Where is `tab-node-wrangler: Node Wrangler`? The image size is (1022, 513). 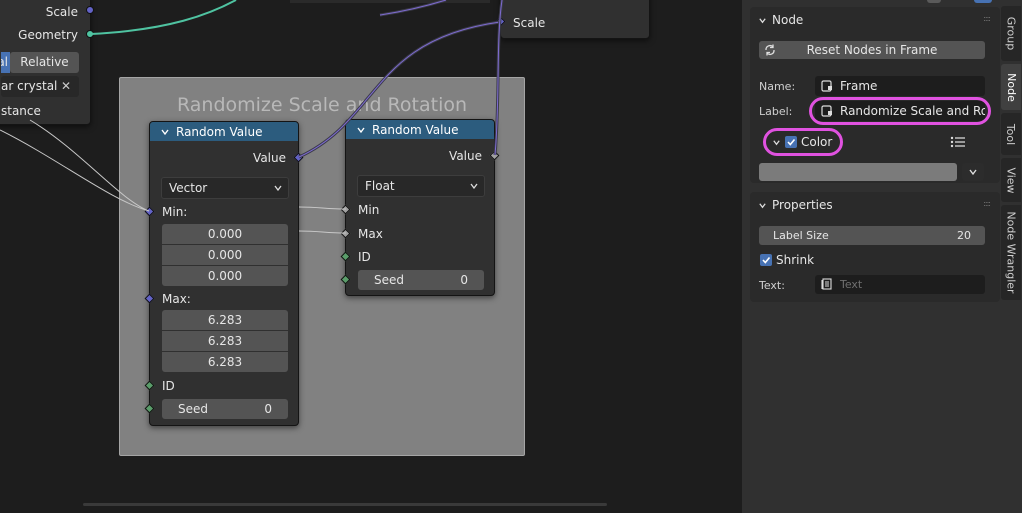 tab-node-wrangler: Node Wrangler is located at coordinates (1011, 252).